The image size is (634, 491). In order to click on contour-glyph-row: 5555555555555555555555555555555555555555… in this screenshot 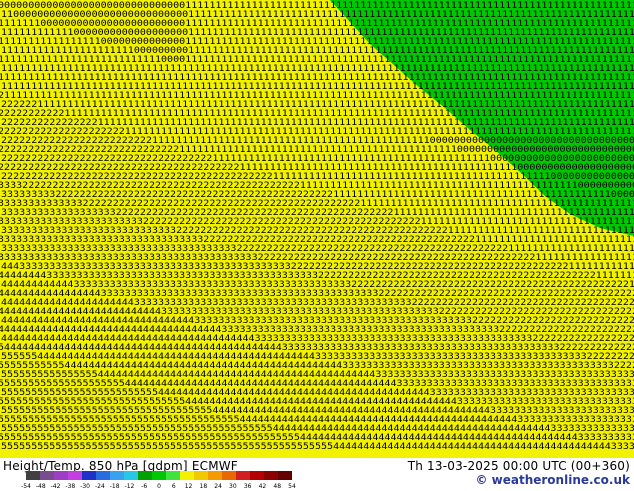, I will do `click(317, 447)`.